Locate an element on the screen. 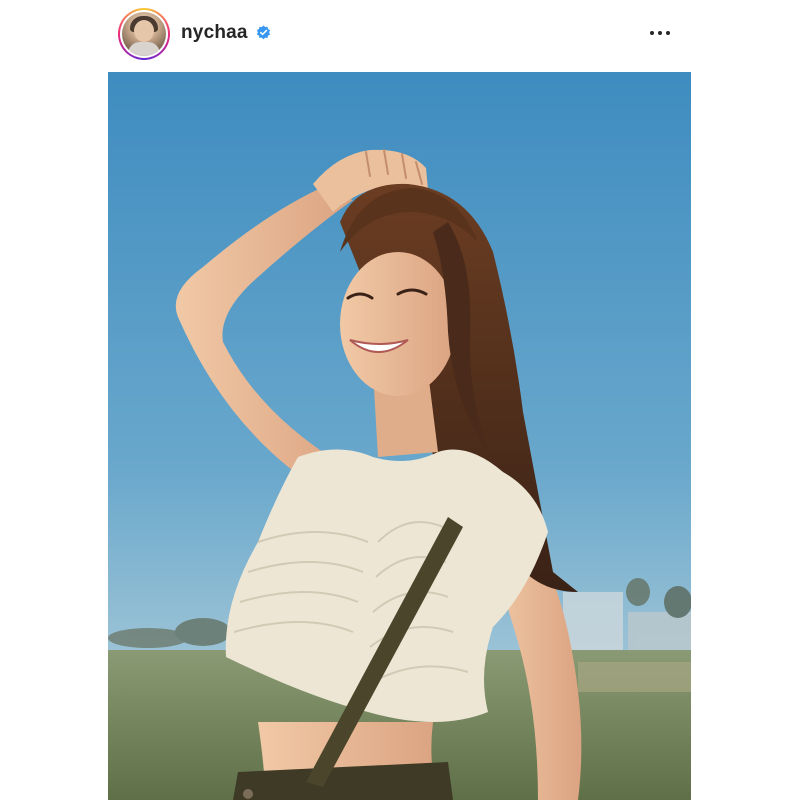 The height and width of the screenshot is (800, 800). story-ring is located at coordinates (144, 34).